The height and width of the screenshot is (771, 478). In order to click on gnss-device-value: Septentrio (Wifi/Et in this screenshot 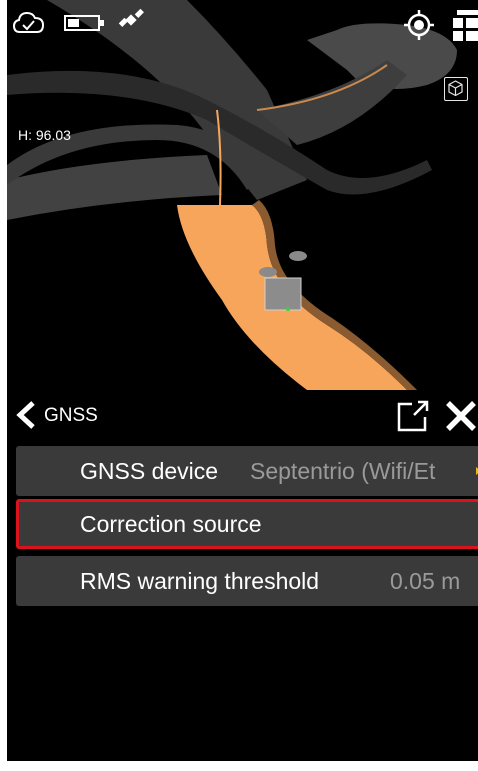, I will do `click(343, 471)`.